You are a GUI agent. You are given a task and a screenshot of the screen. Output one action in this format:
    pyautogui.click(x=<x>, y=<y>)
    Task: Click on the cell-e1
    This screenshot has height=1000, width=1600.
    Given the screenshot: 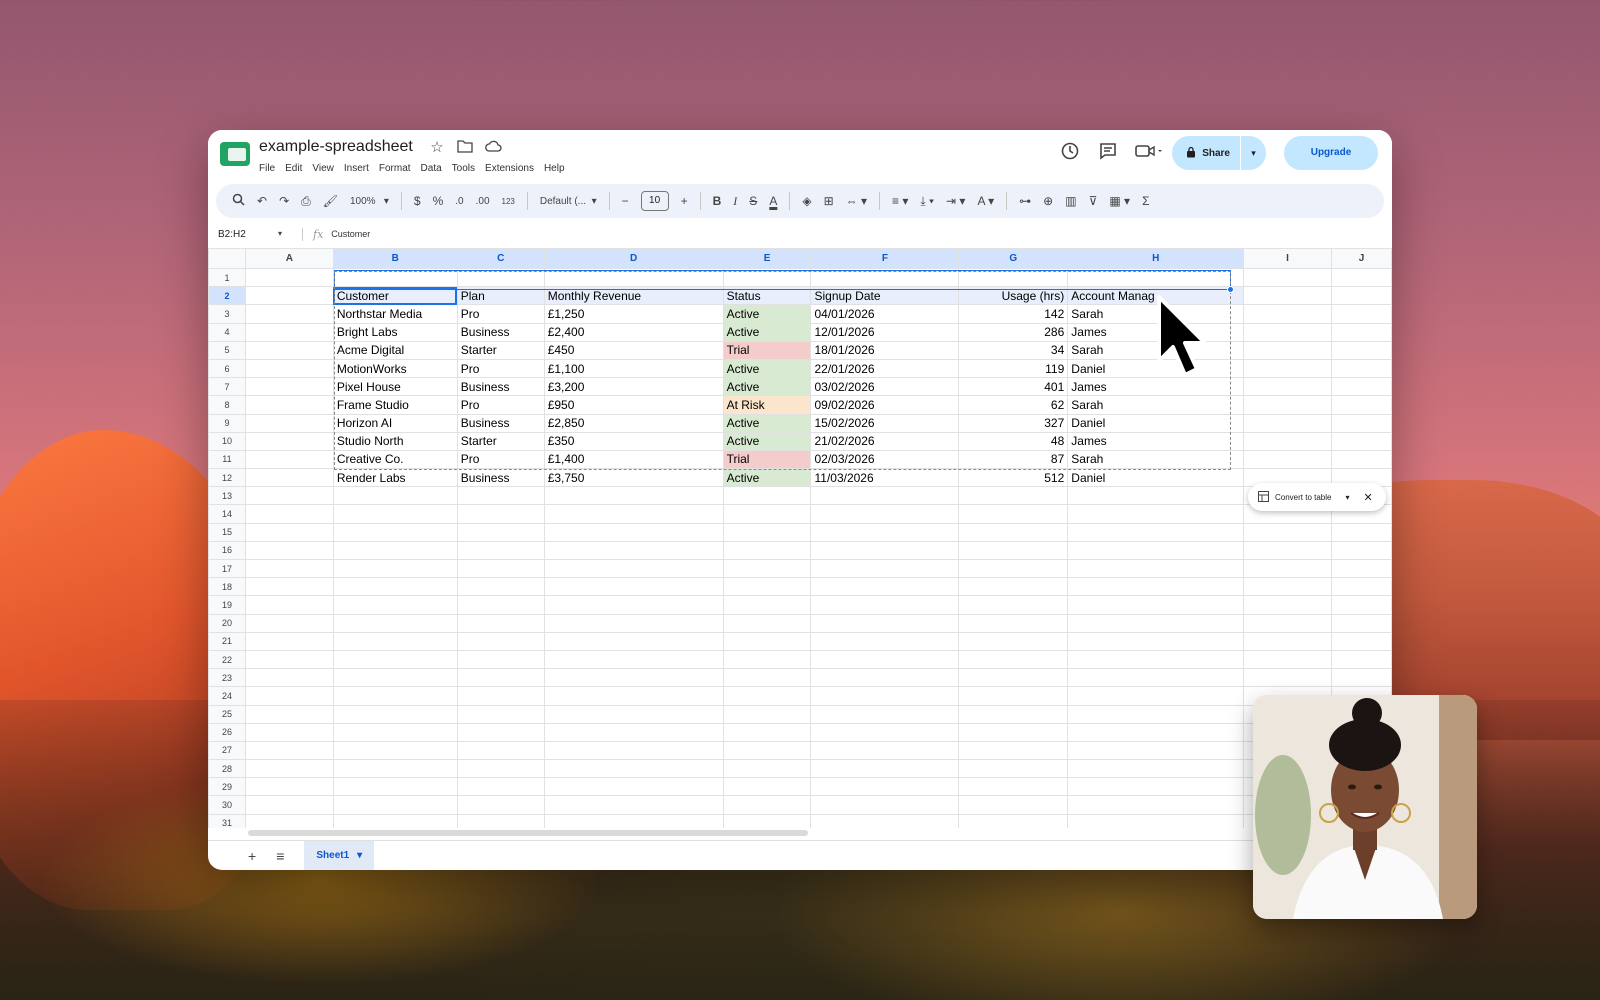 What is the action you would take?
    pyautogui.click(x=767, y=277)
    